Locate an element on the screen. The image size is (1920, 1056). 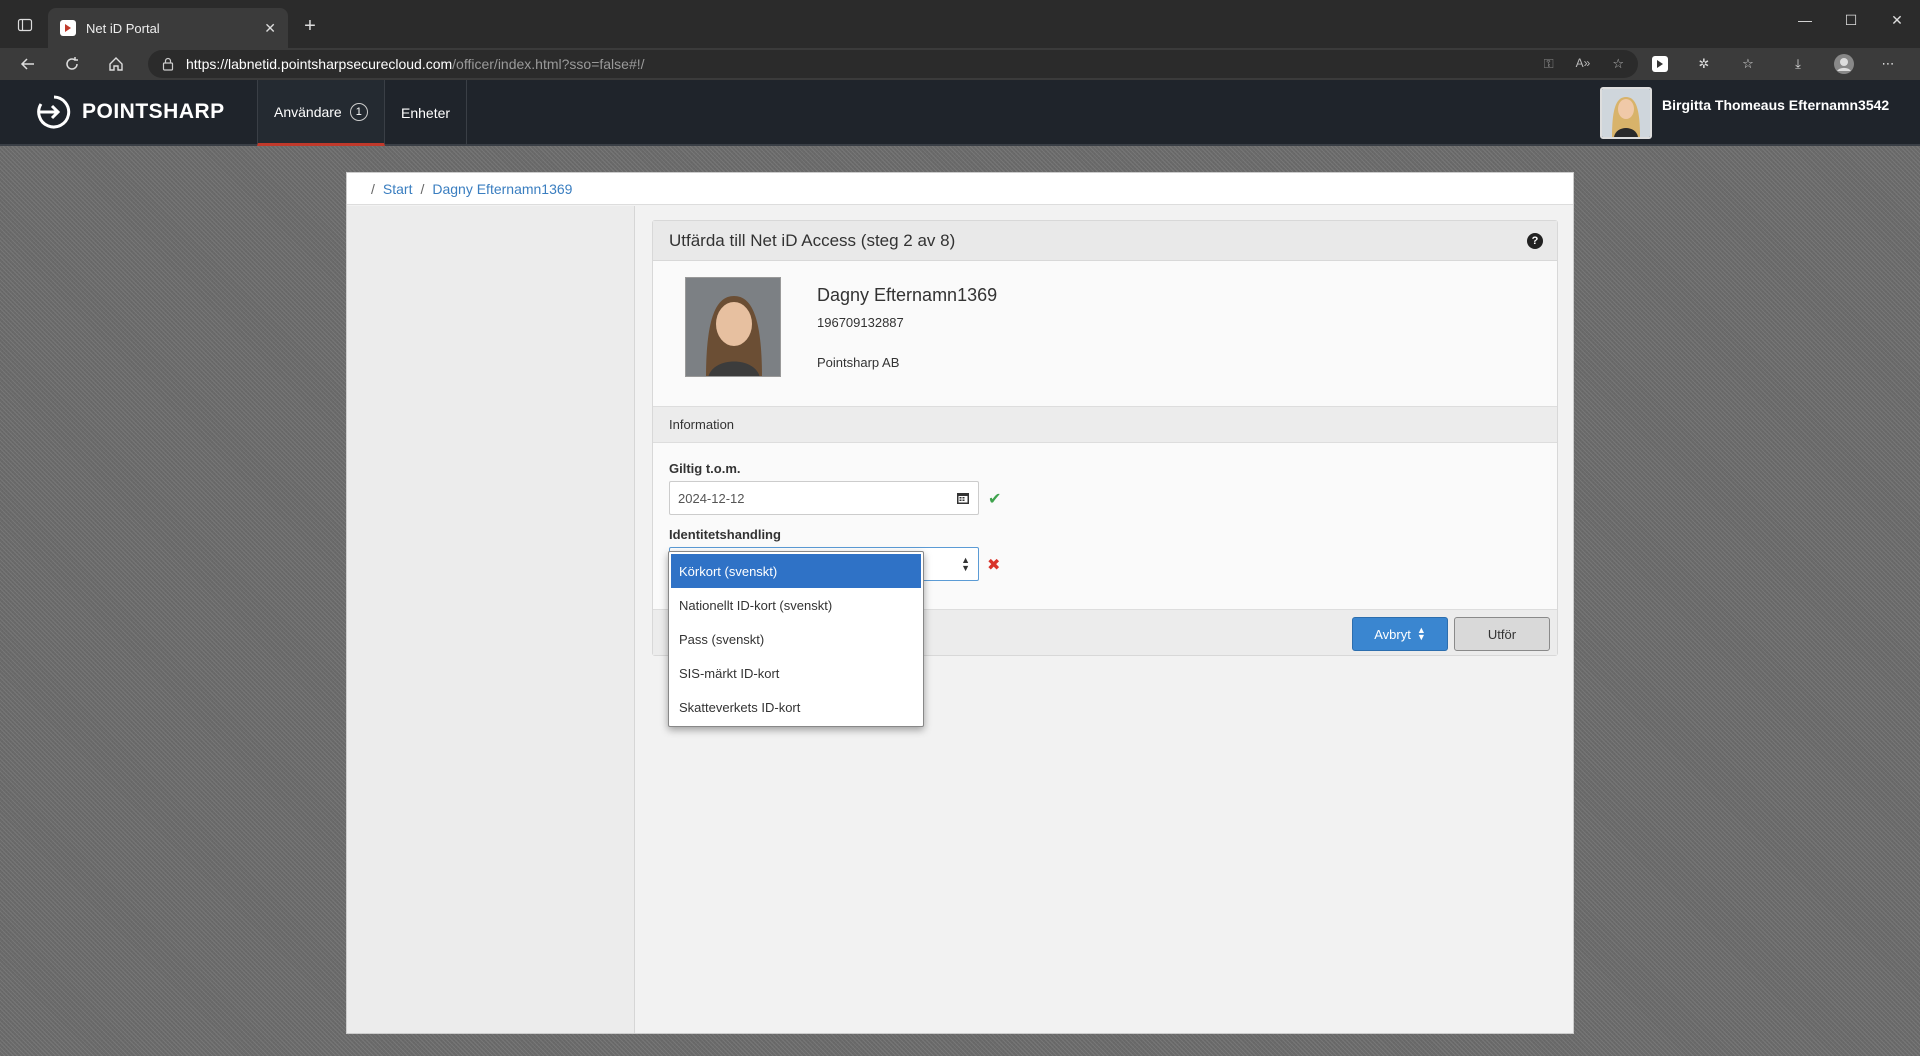
option-drivers-license: Körkort (svenskt) is located at coordinates (796, 571).